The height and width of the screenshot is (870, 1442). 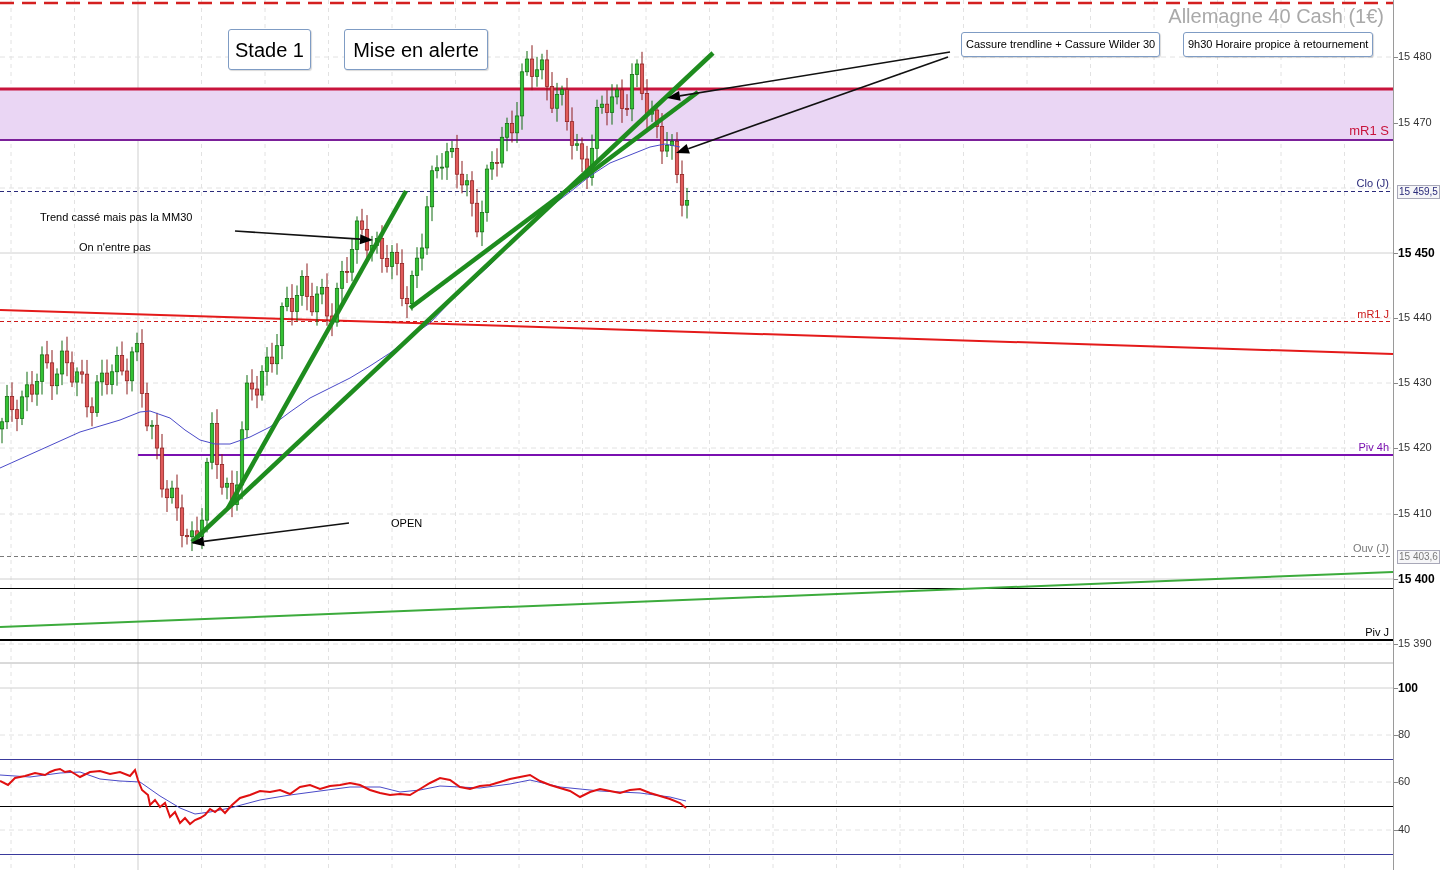 I want to click on note-box: Stade 1, so click(x=269, y=49).